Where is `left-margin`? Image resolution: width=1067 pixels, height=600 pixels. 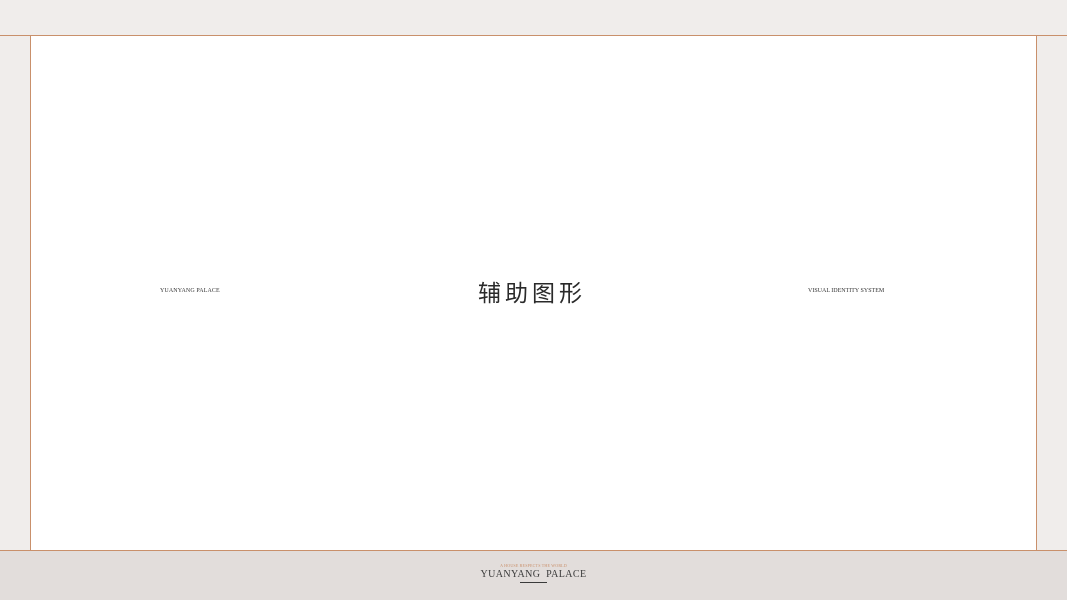 left-margin is located at coordinates (15, 293).